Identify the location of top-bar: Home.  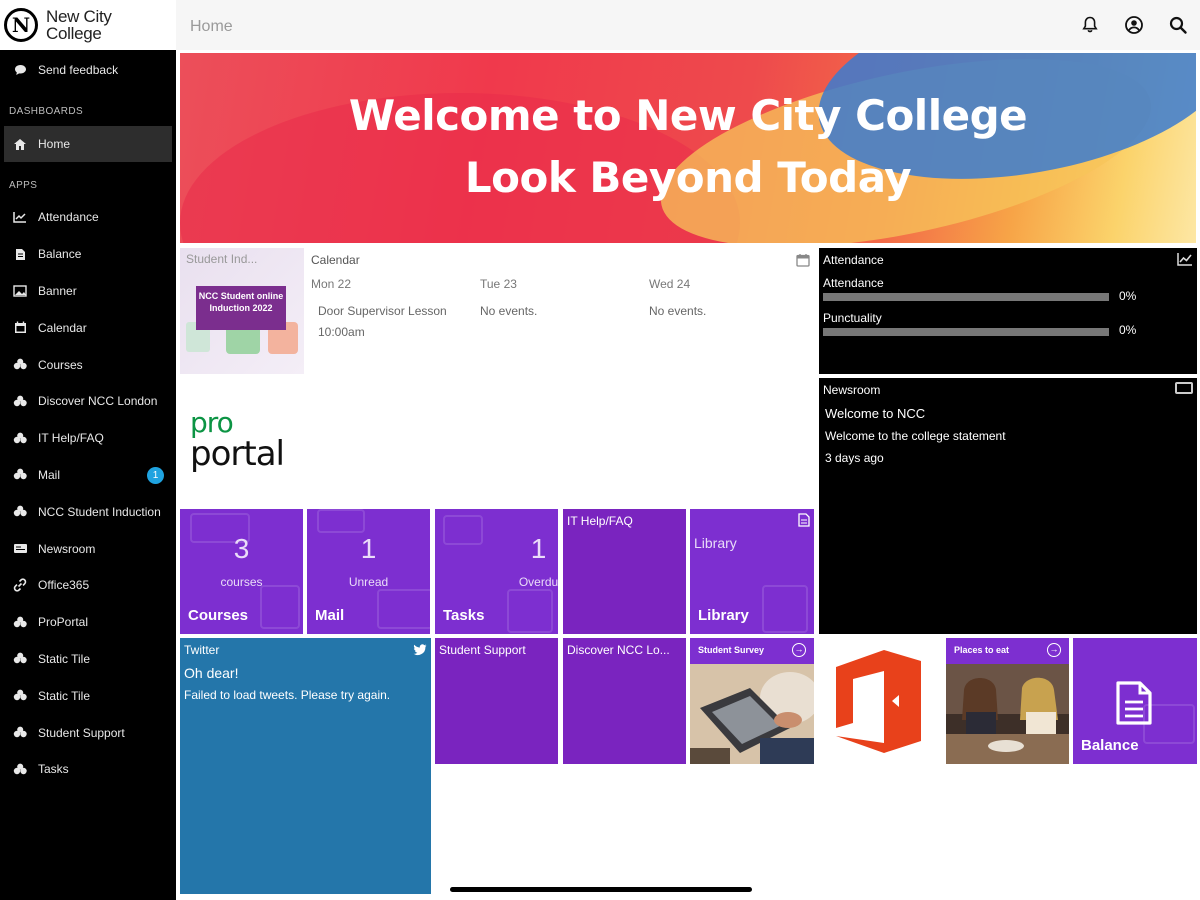
(688, 25).